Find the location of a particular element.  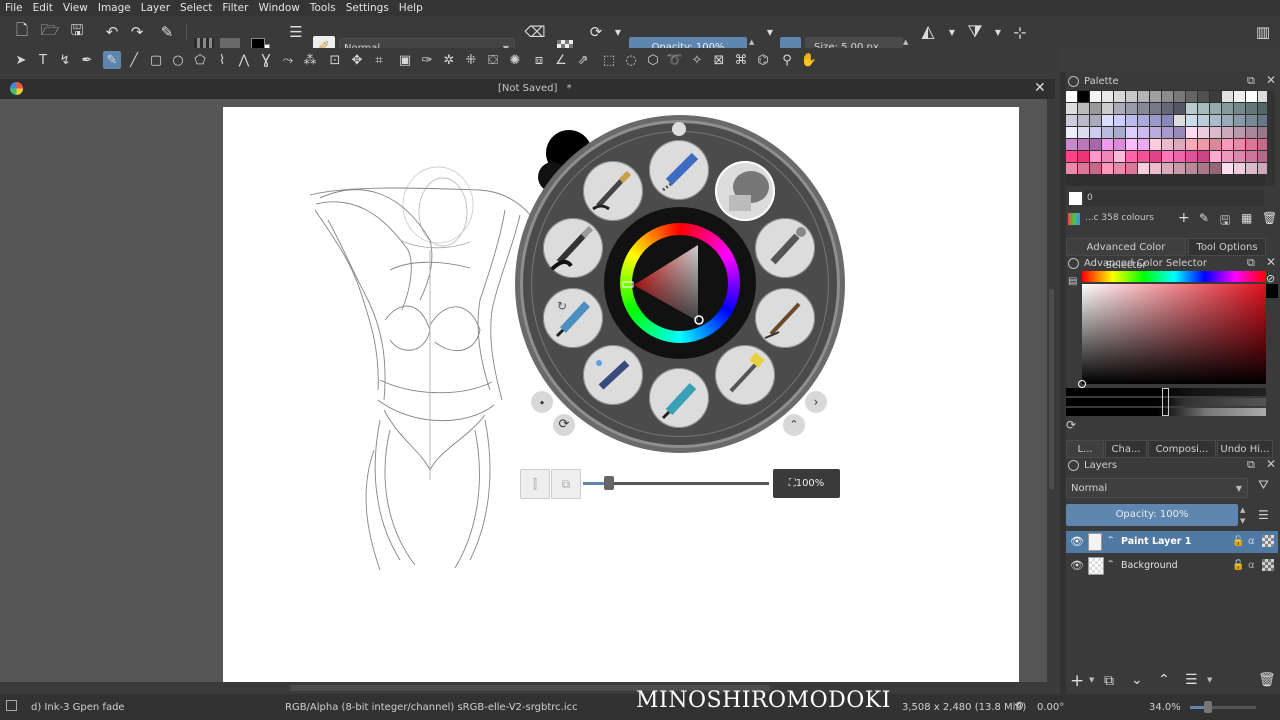

brush-preset-slot: ↻ is located at coordinates (573, 318).